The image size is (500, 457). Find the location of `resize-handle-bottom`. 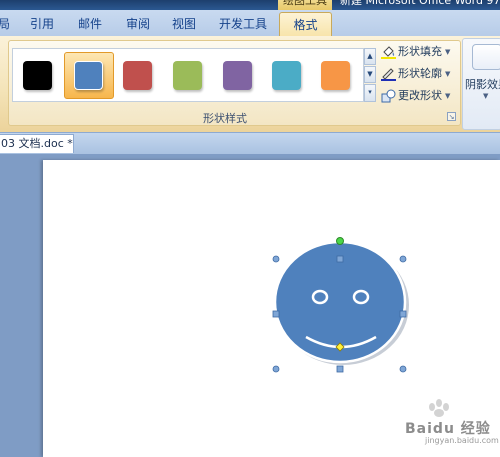

resize-handle-bottom is located at coordinates (340, 369).